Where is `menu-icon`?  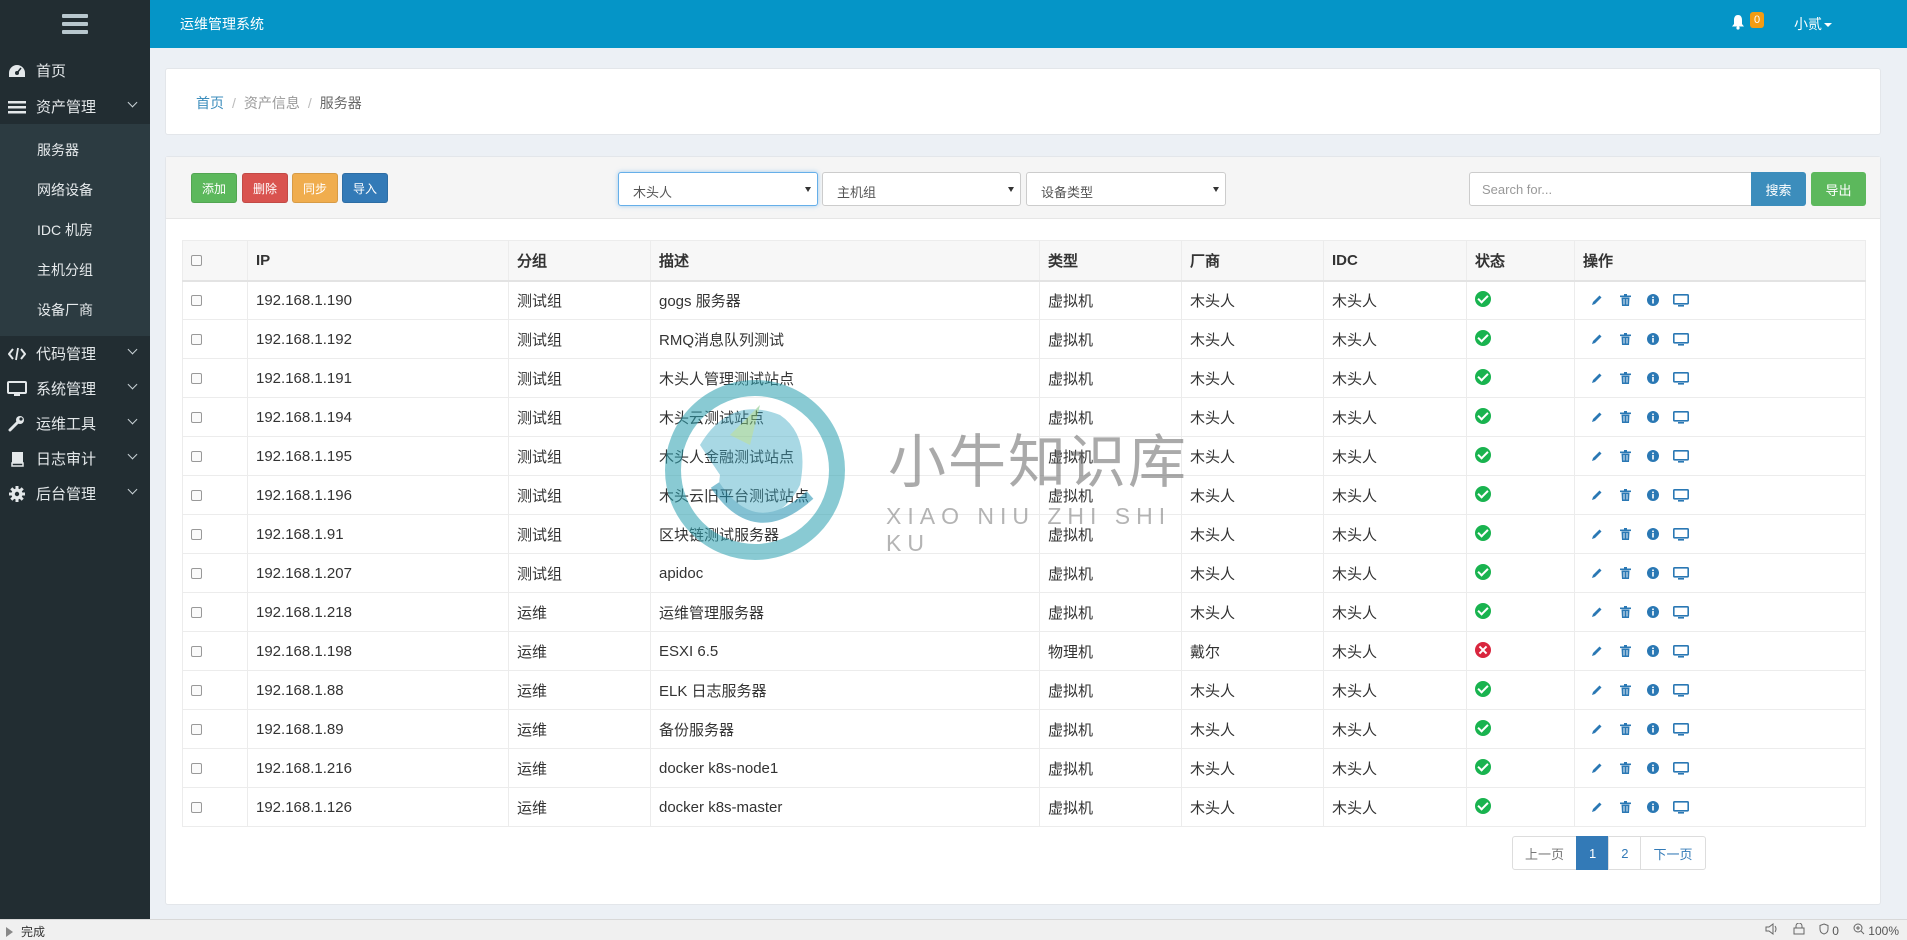 menu-icon is located at coordinates (75, 23).